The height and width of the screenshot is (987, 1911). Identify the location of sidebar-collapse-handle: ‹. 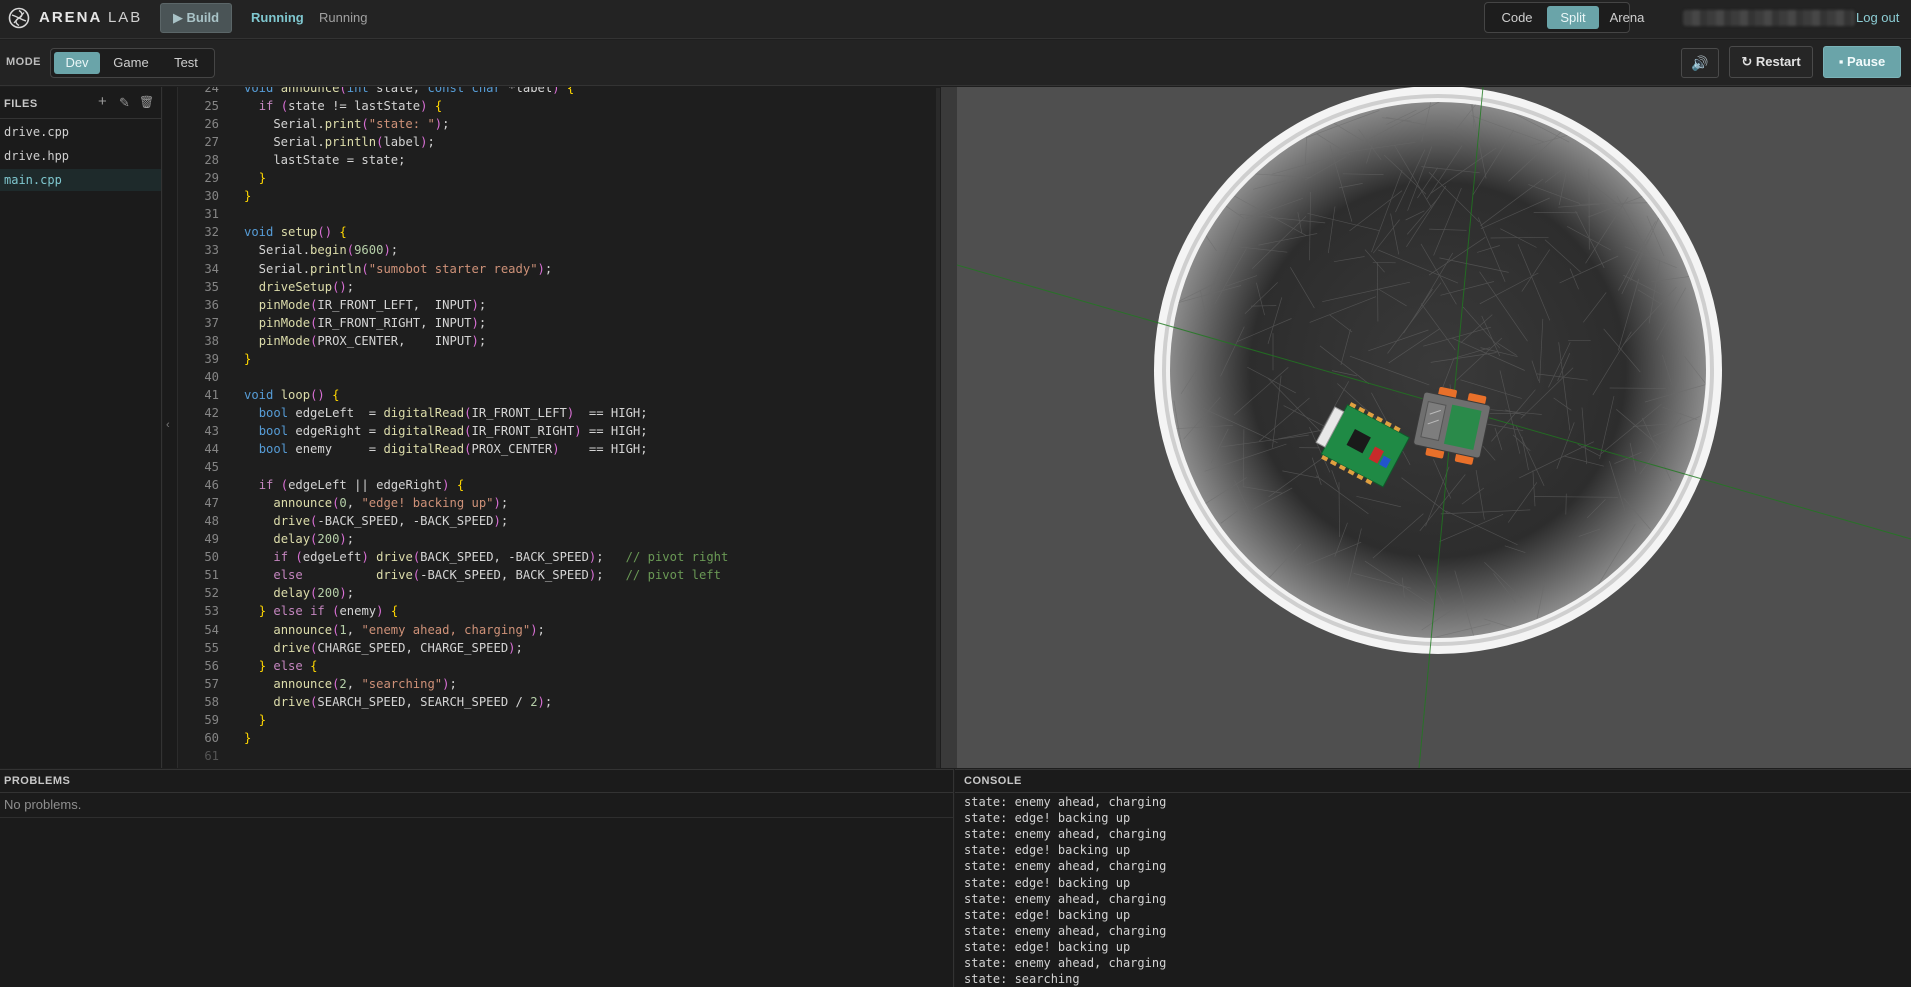
(170, 427).